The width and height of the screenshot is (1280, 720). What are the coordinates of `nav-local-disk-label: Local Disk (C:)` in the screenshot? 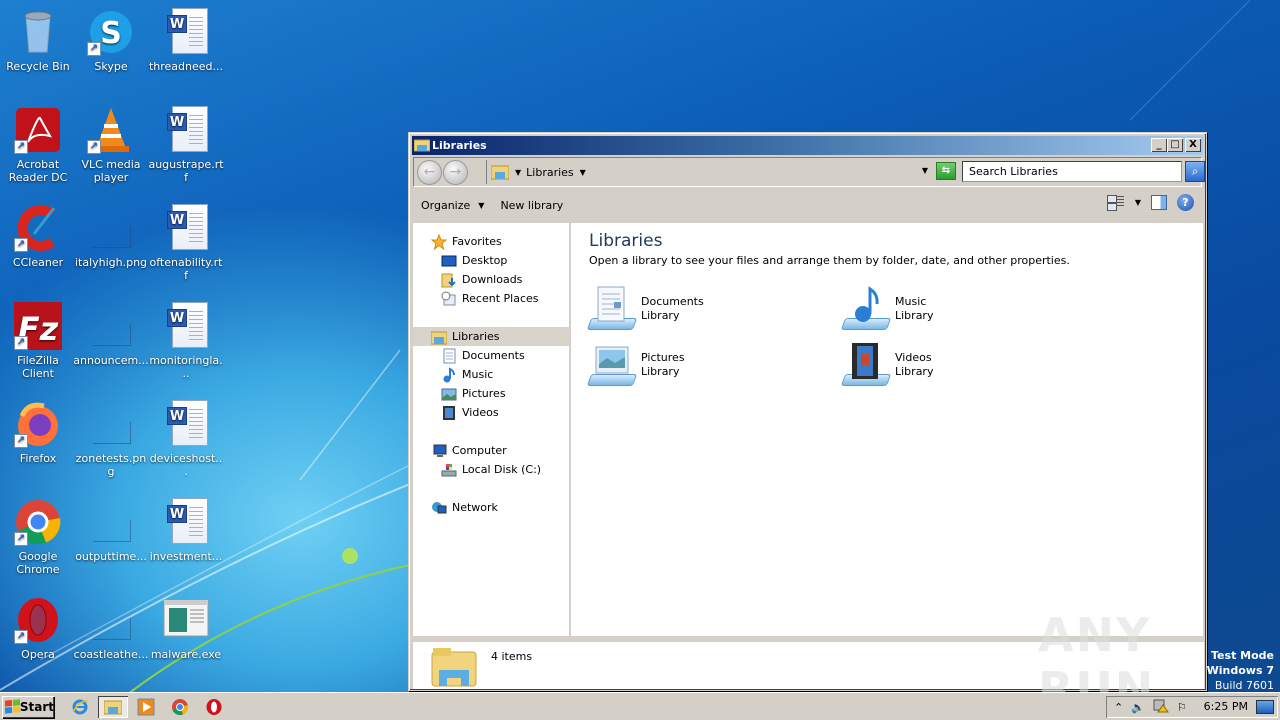 It's located at (502, 469).